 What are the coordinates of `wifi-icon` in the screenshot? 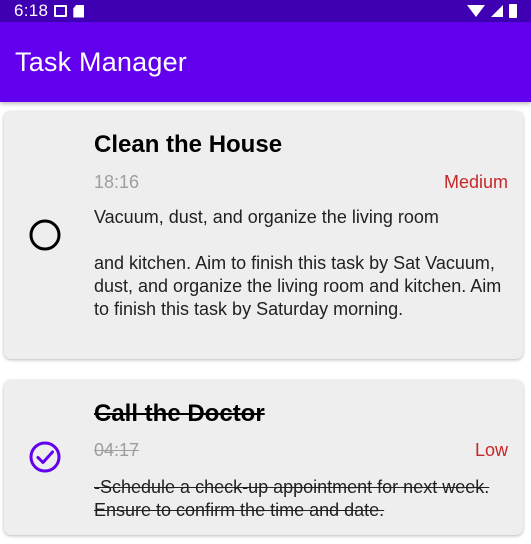 It's located at (476, 11).